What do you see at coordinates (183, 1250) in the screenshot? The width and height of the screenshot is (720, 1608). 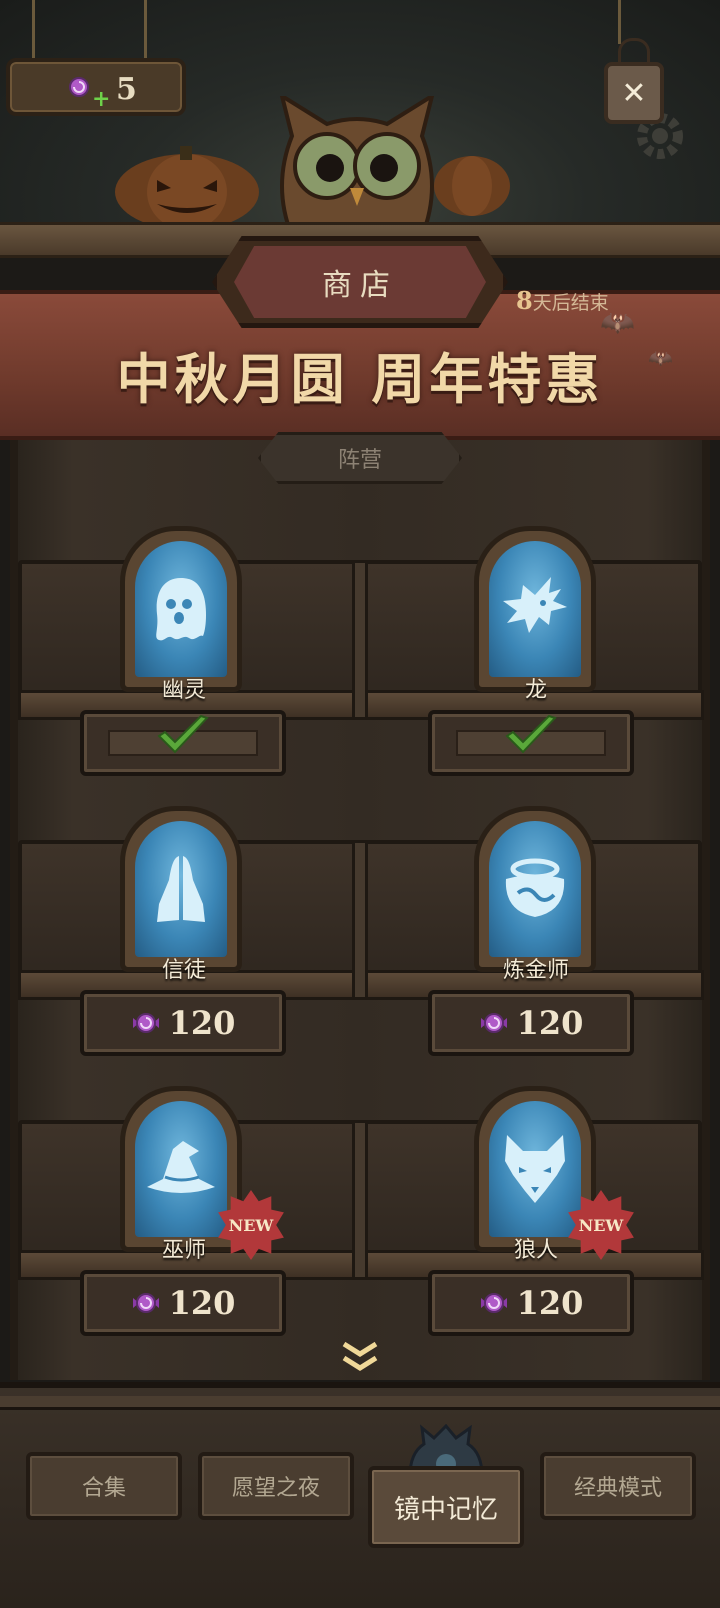 I see `item-label: 巫师` at bounding box center [183, 1250].